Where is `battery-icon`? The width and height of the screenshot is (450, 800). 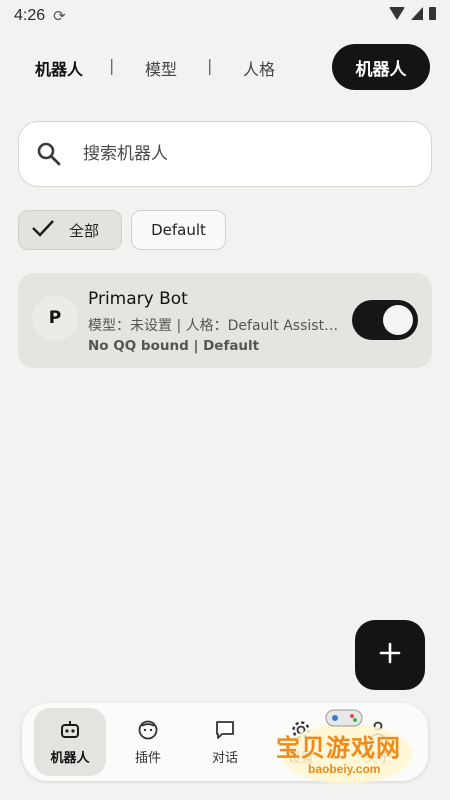 battery-icon is located at coordinates (432, 13).